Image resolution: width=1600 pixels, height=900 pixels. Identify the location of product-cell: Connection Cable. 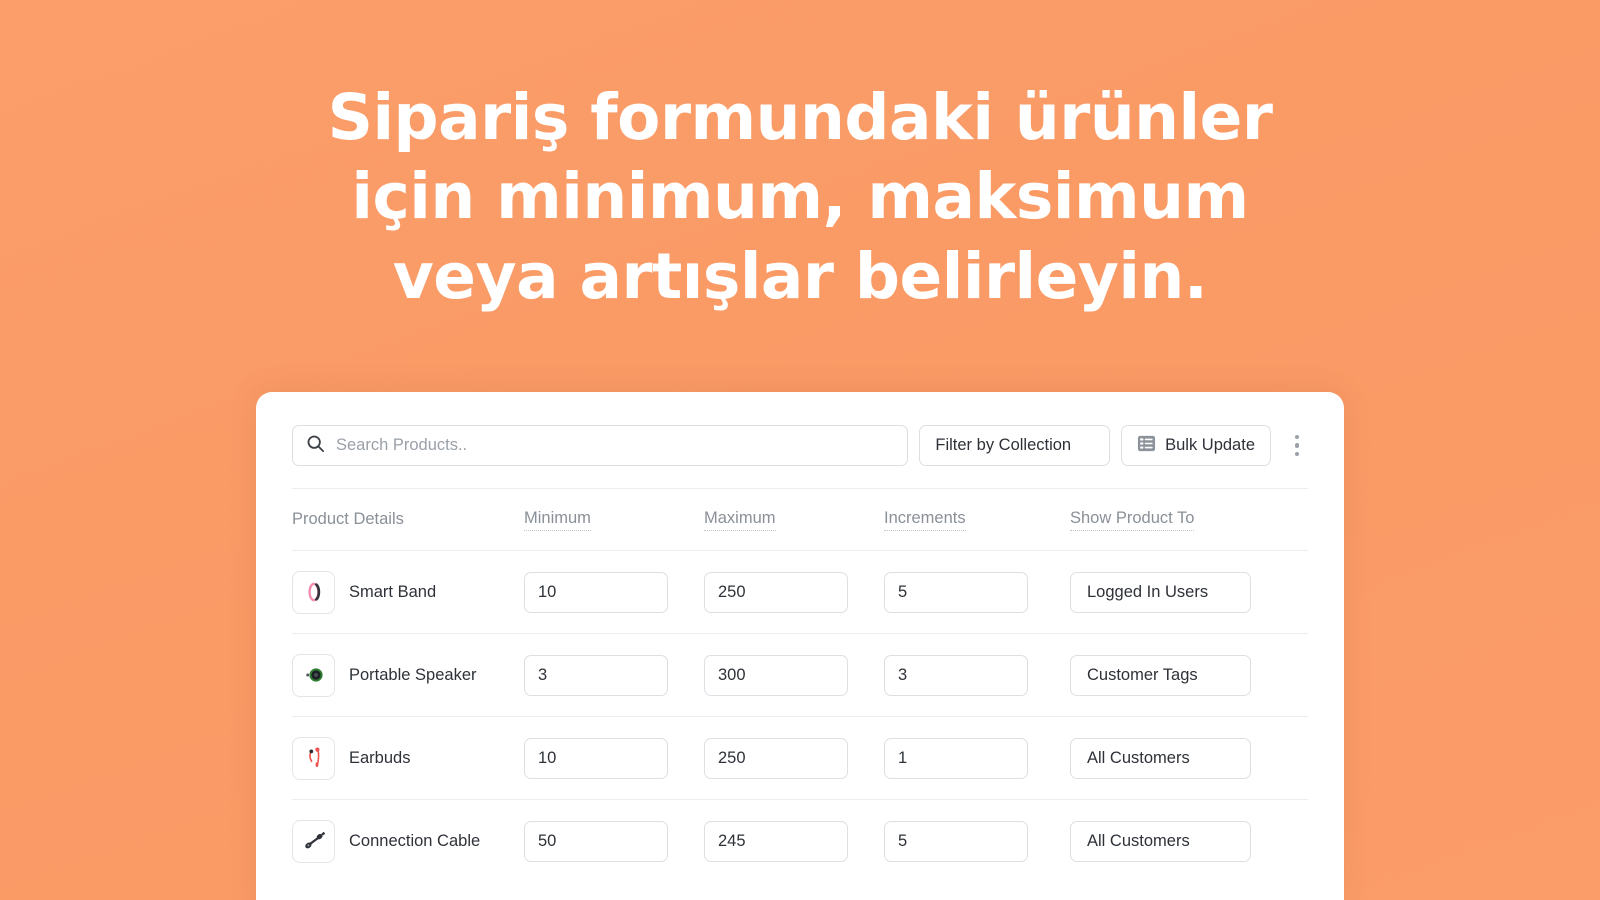
(408, 841).